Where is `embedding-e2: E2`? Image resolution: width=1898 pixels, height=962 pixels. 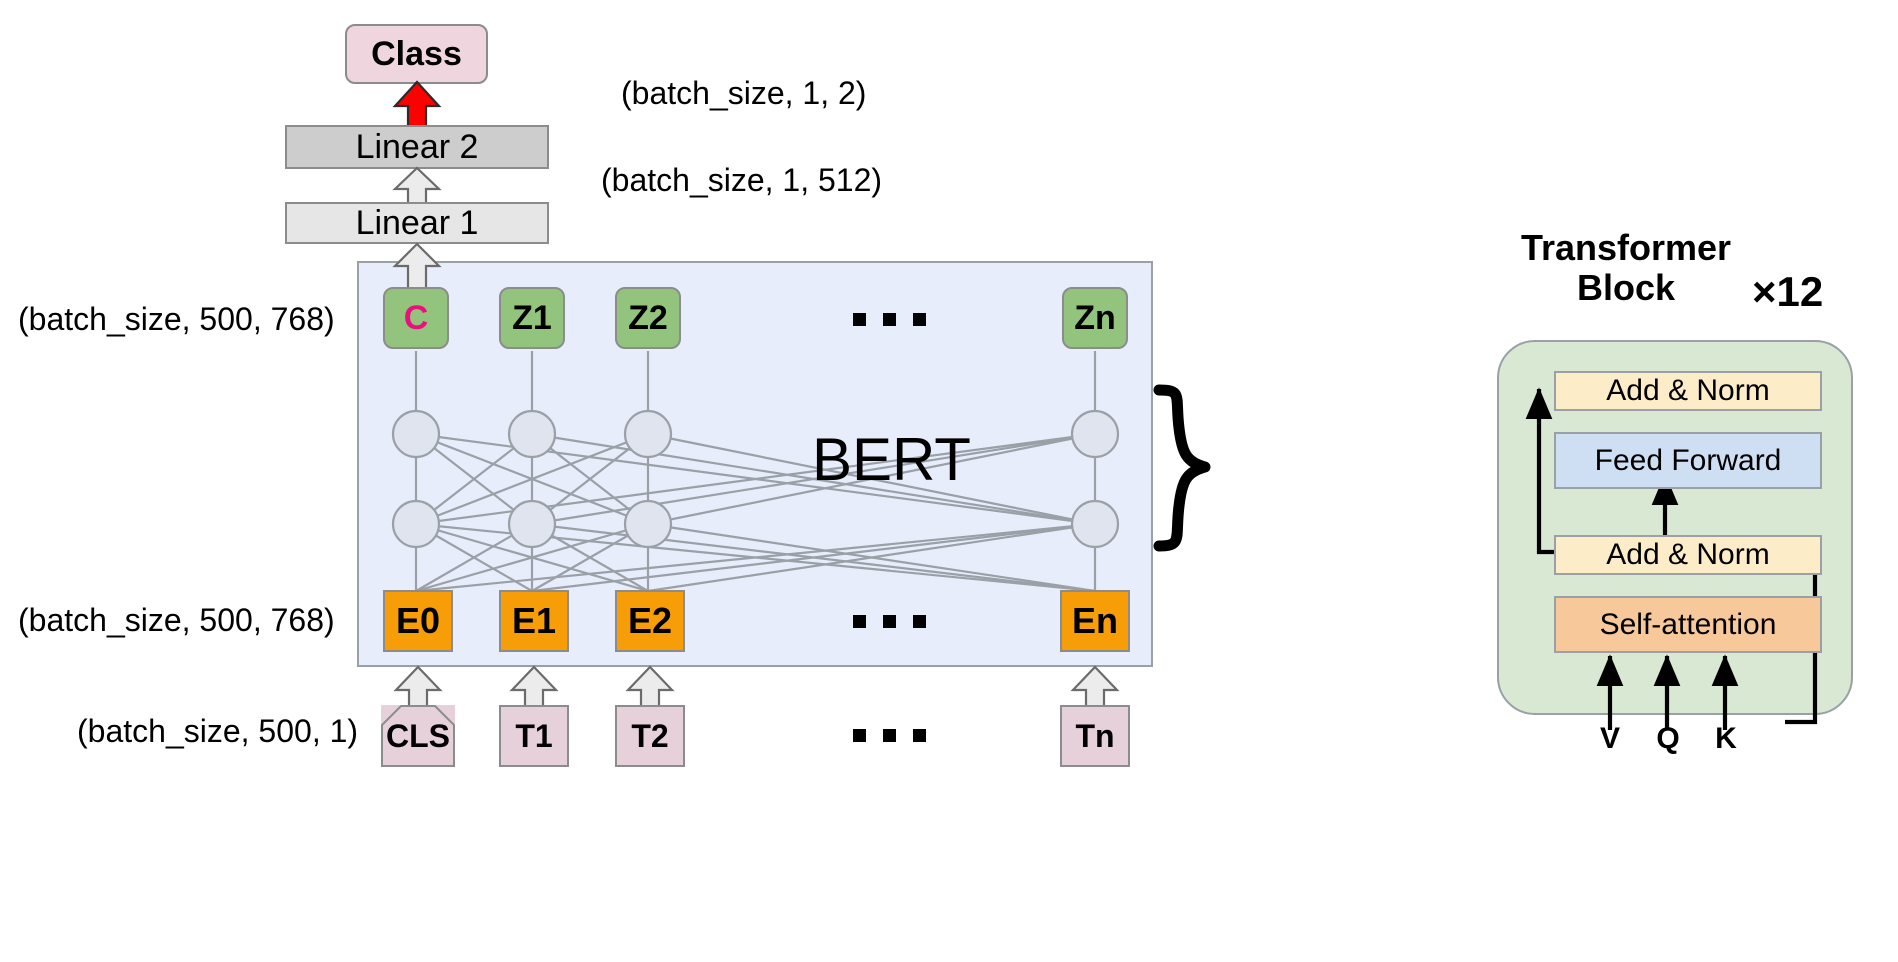
embedding-e2: E2 is located at coordinates (650, 621).